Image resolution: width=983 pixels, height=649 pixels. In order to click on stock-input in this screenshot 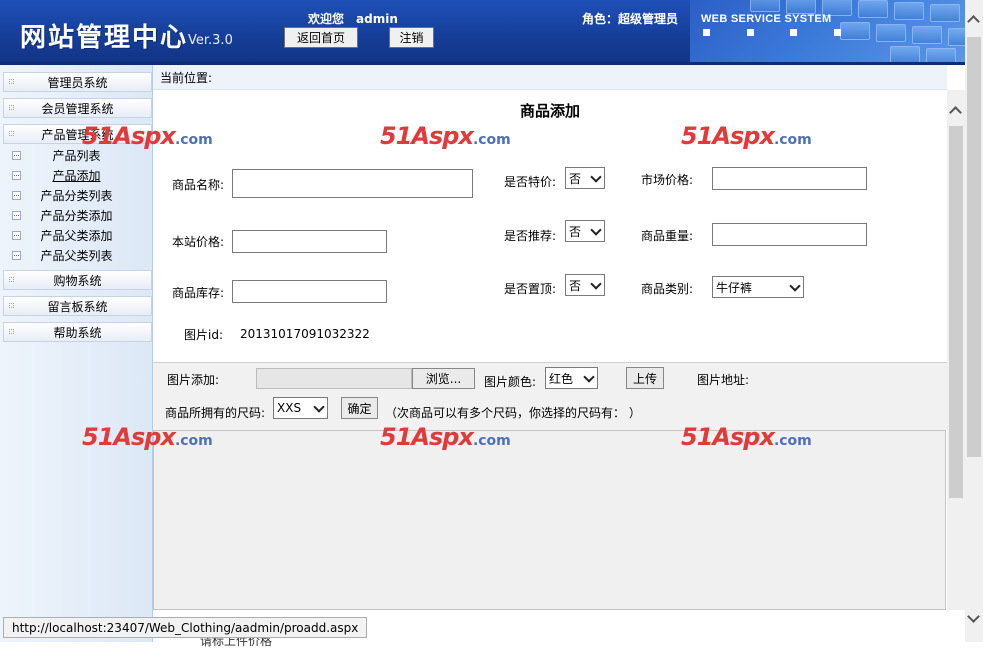, I will do `click(309, 291)`.